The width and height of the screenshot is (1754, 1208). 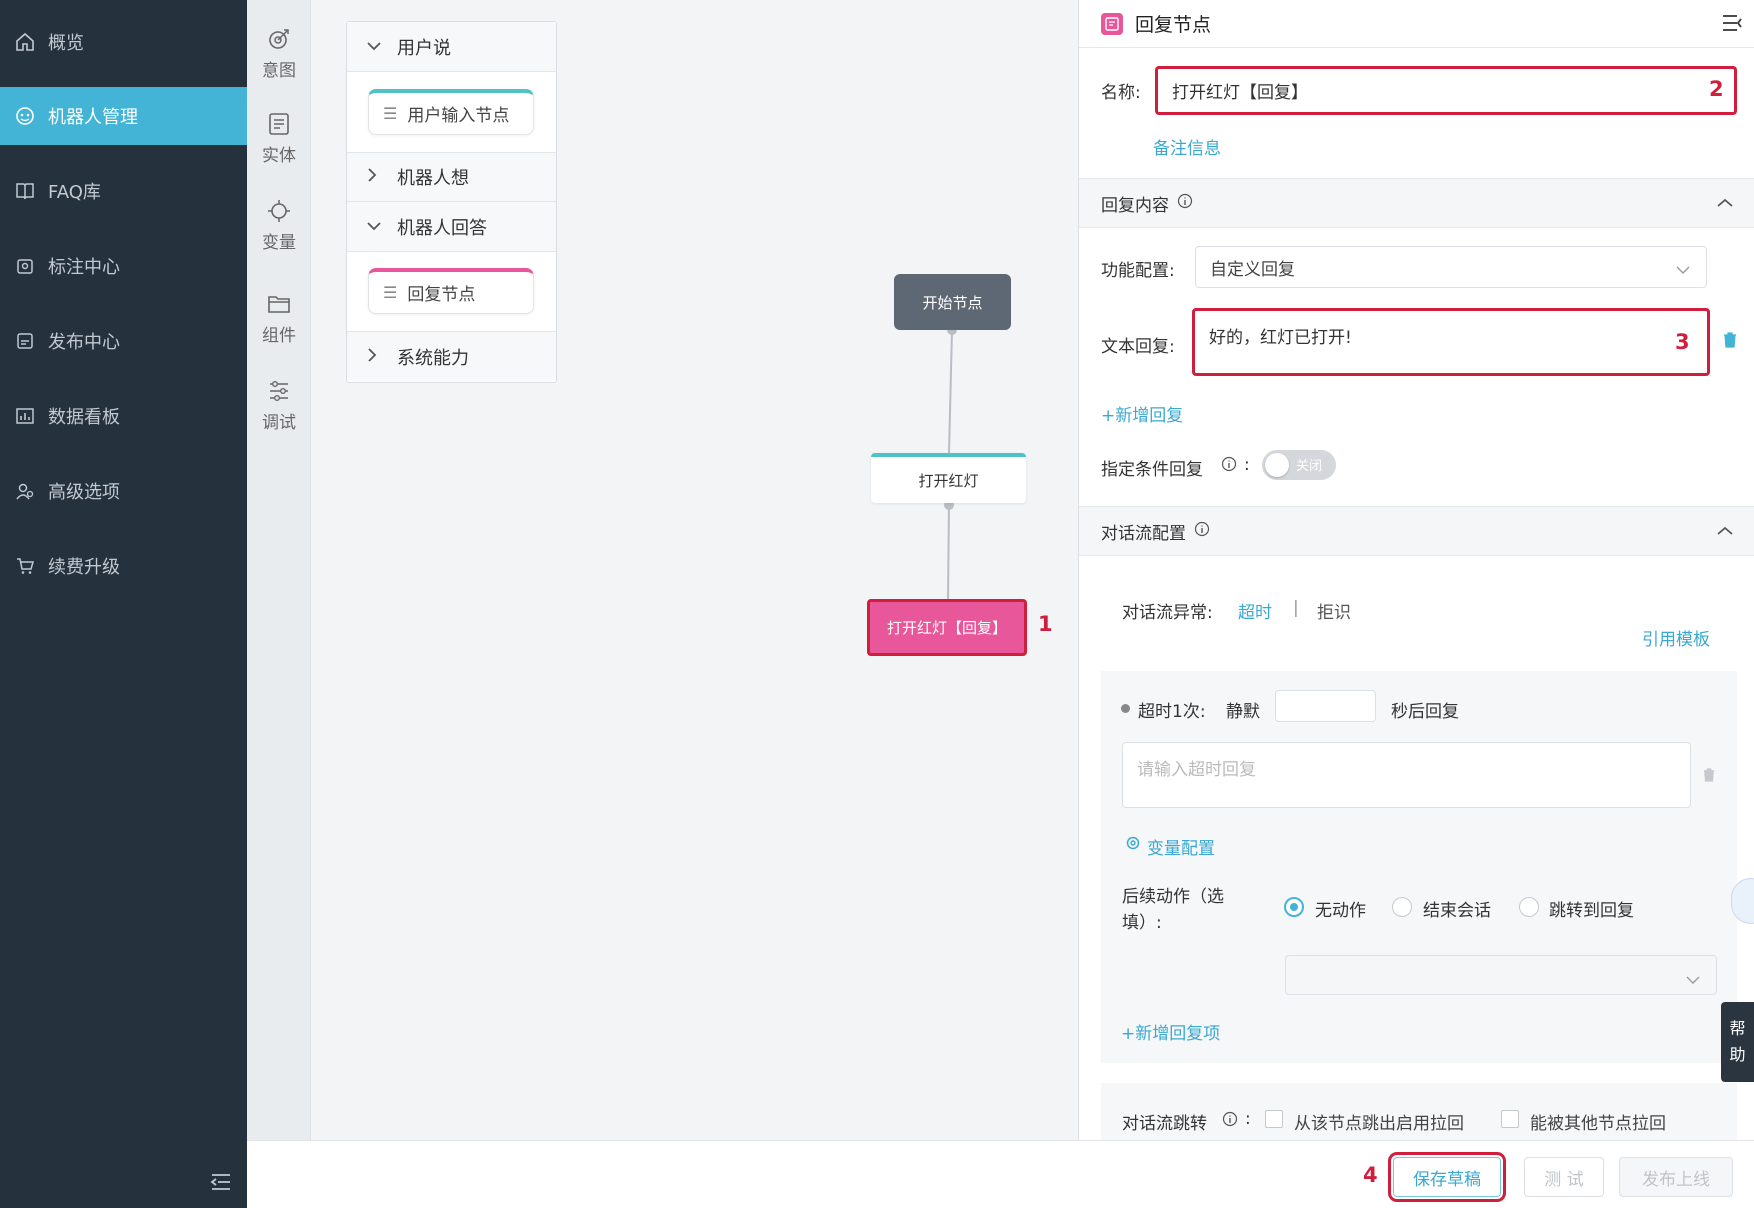 I want to click on toggle-knob, so click(x=1277, y=465).